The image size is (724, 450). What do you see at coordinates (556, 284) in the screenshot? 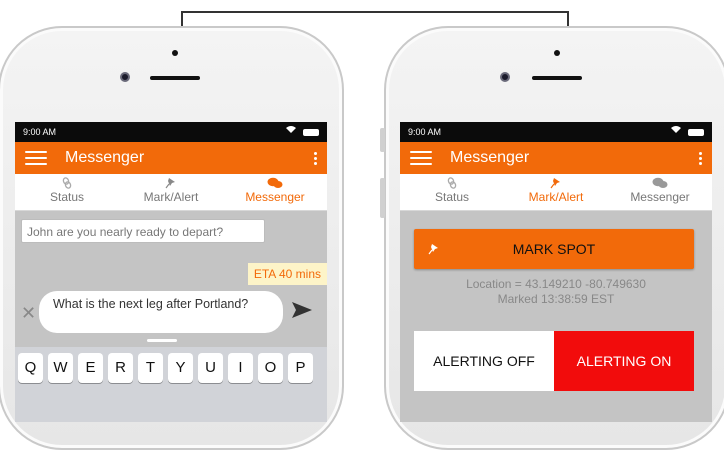
I see `location-readout: Location = 43.149210 -80.749630` at bounding box center [556, 284].